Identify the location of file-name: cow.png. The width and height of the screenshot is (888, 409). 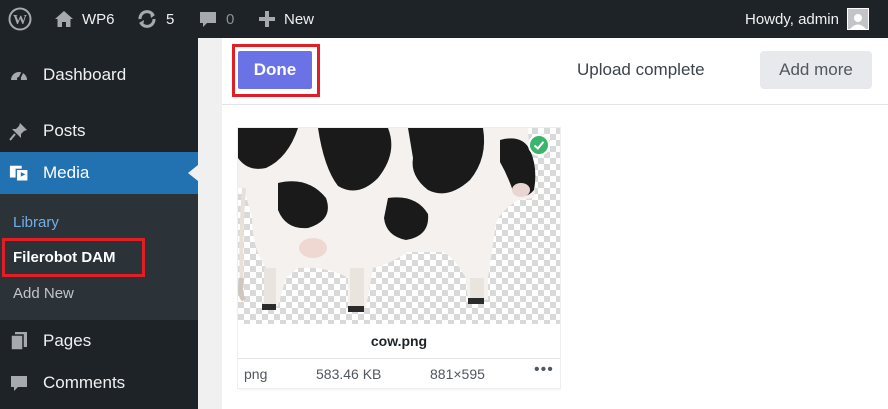
(399, 341).